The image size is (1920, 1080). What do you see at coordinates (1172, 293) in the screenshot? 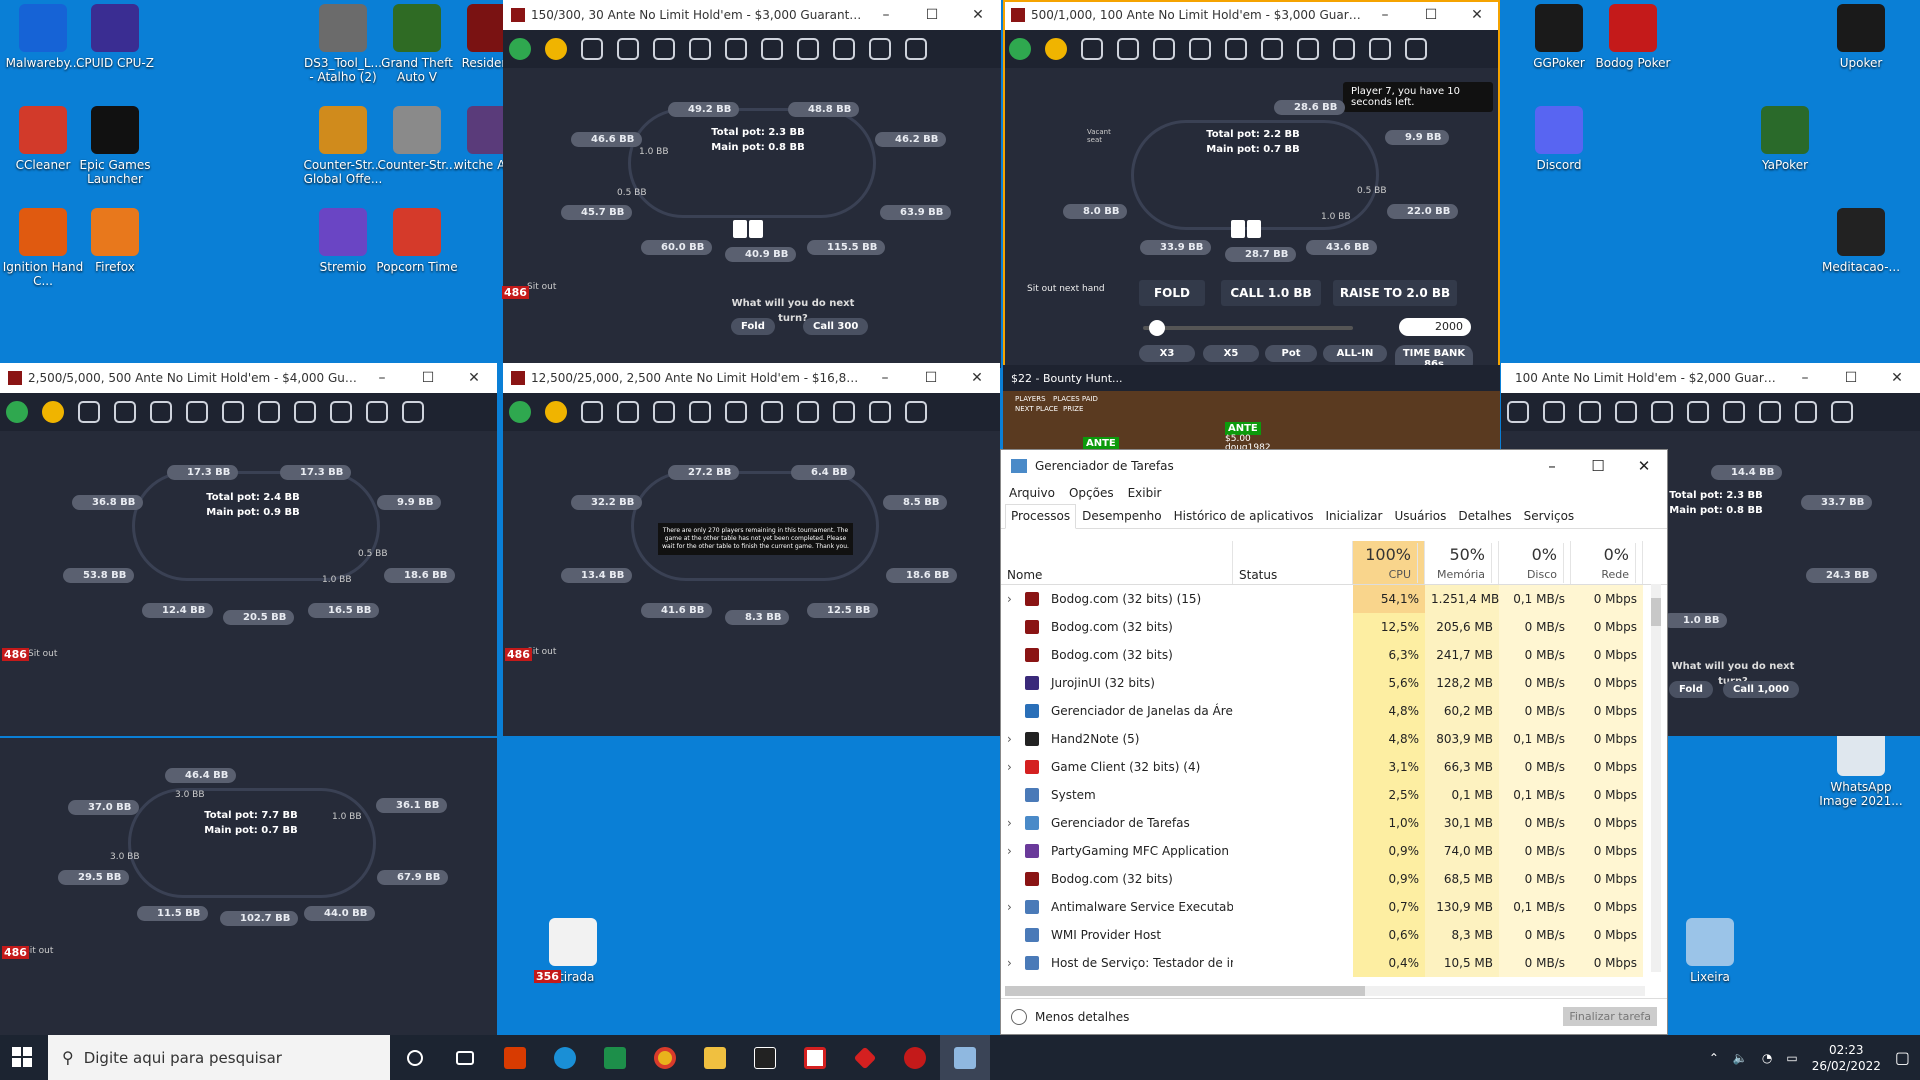
I see `fold-button: FOLD` at bounding box center [1172, 293].